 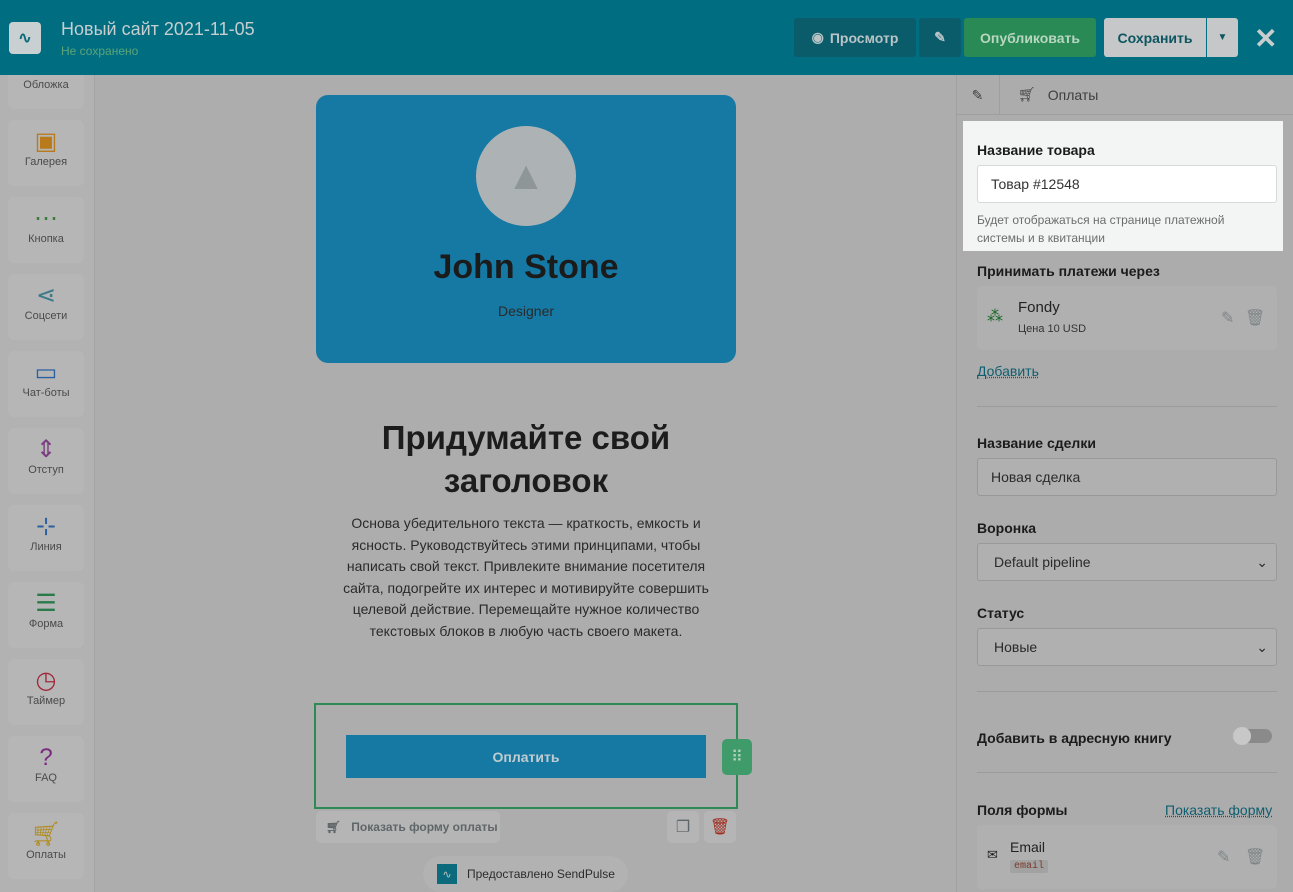 What do you see at coordinates (100, 51) in the screenshot?
I see `save-status: Не сохранено` at bounding box center [100, 51].